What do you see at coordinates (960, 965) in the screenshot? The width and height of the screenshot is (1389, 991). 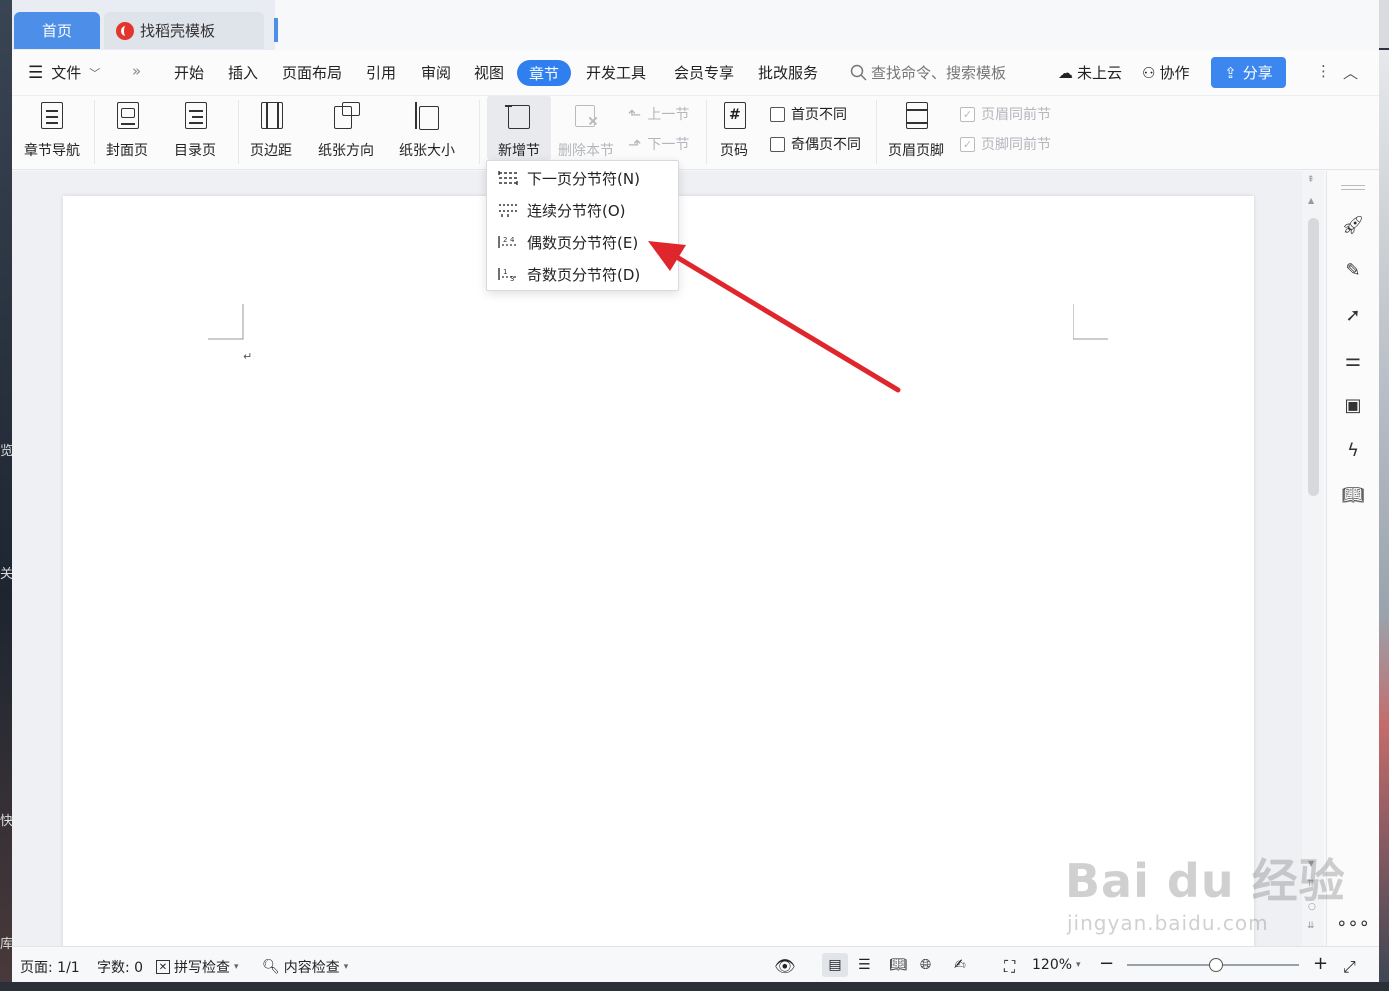 I see `write-view-icon: ✍` at bounding box center [960, 965].